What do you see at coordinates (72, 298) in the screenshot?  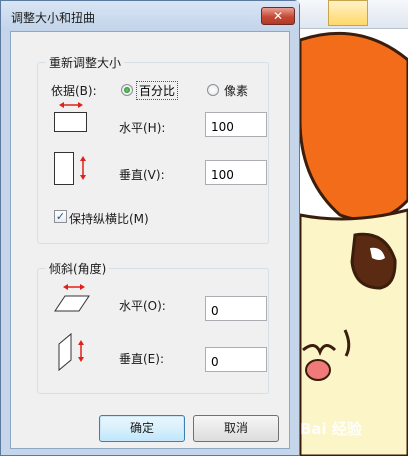 I see `horizontal-skew-icon` at bounding box center [72, 298].